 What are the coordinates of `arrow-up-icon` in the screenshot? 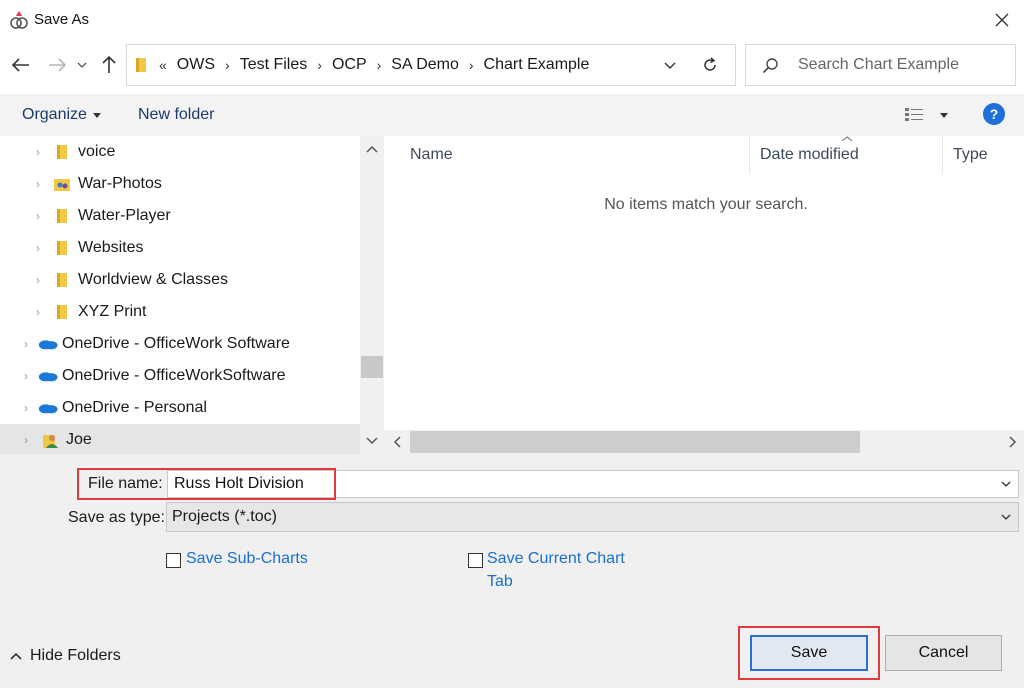 It's located at (109, 64).